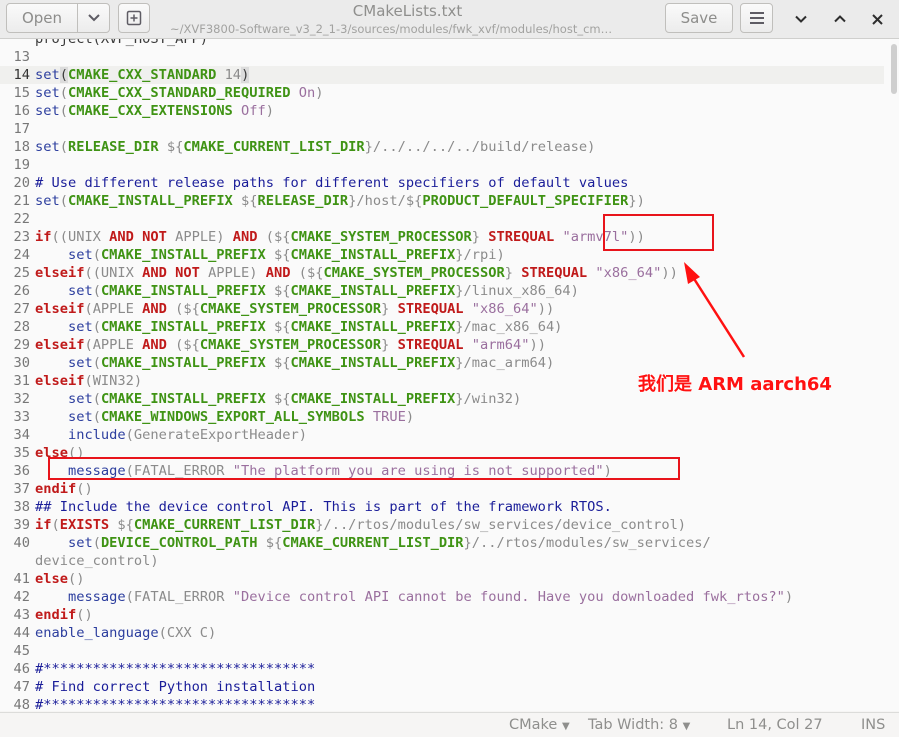 The height and width of the screenshot is (737, 899). I want to click on annotation-text: 我们是 ARM aarch64, so click(735, 384).